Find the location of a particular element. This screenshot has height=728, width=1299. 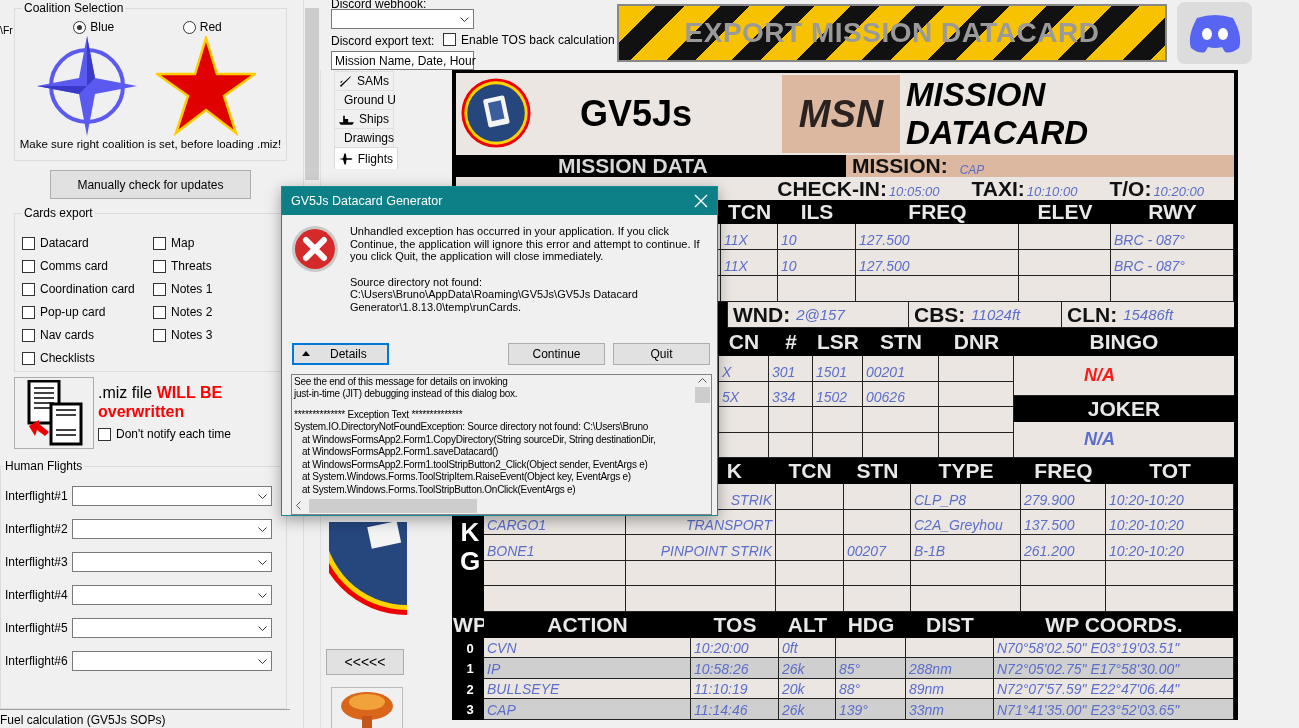

table-cell: BONE1 is located at coordinates (555, 548).